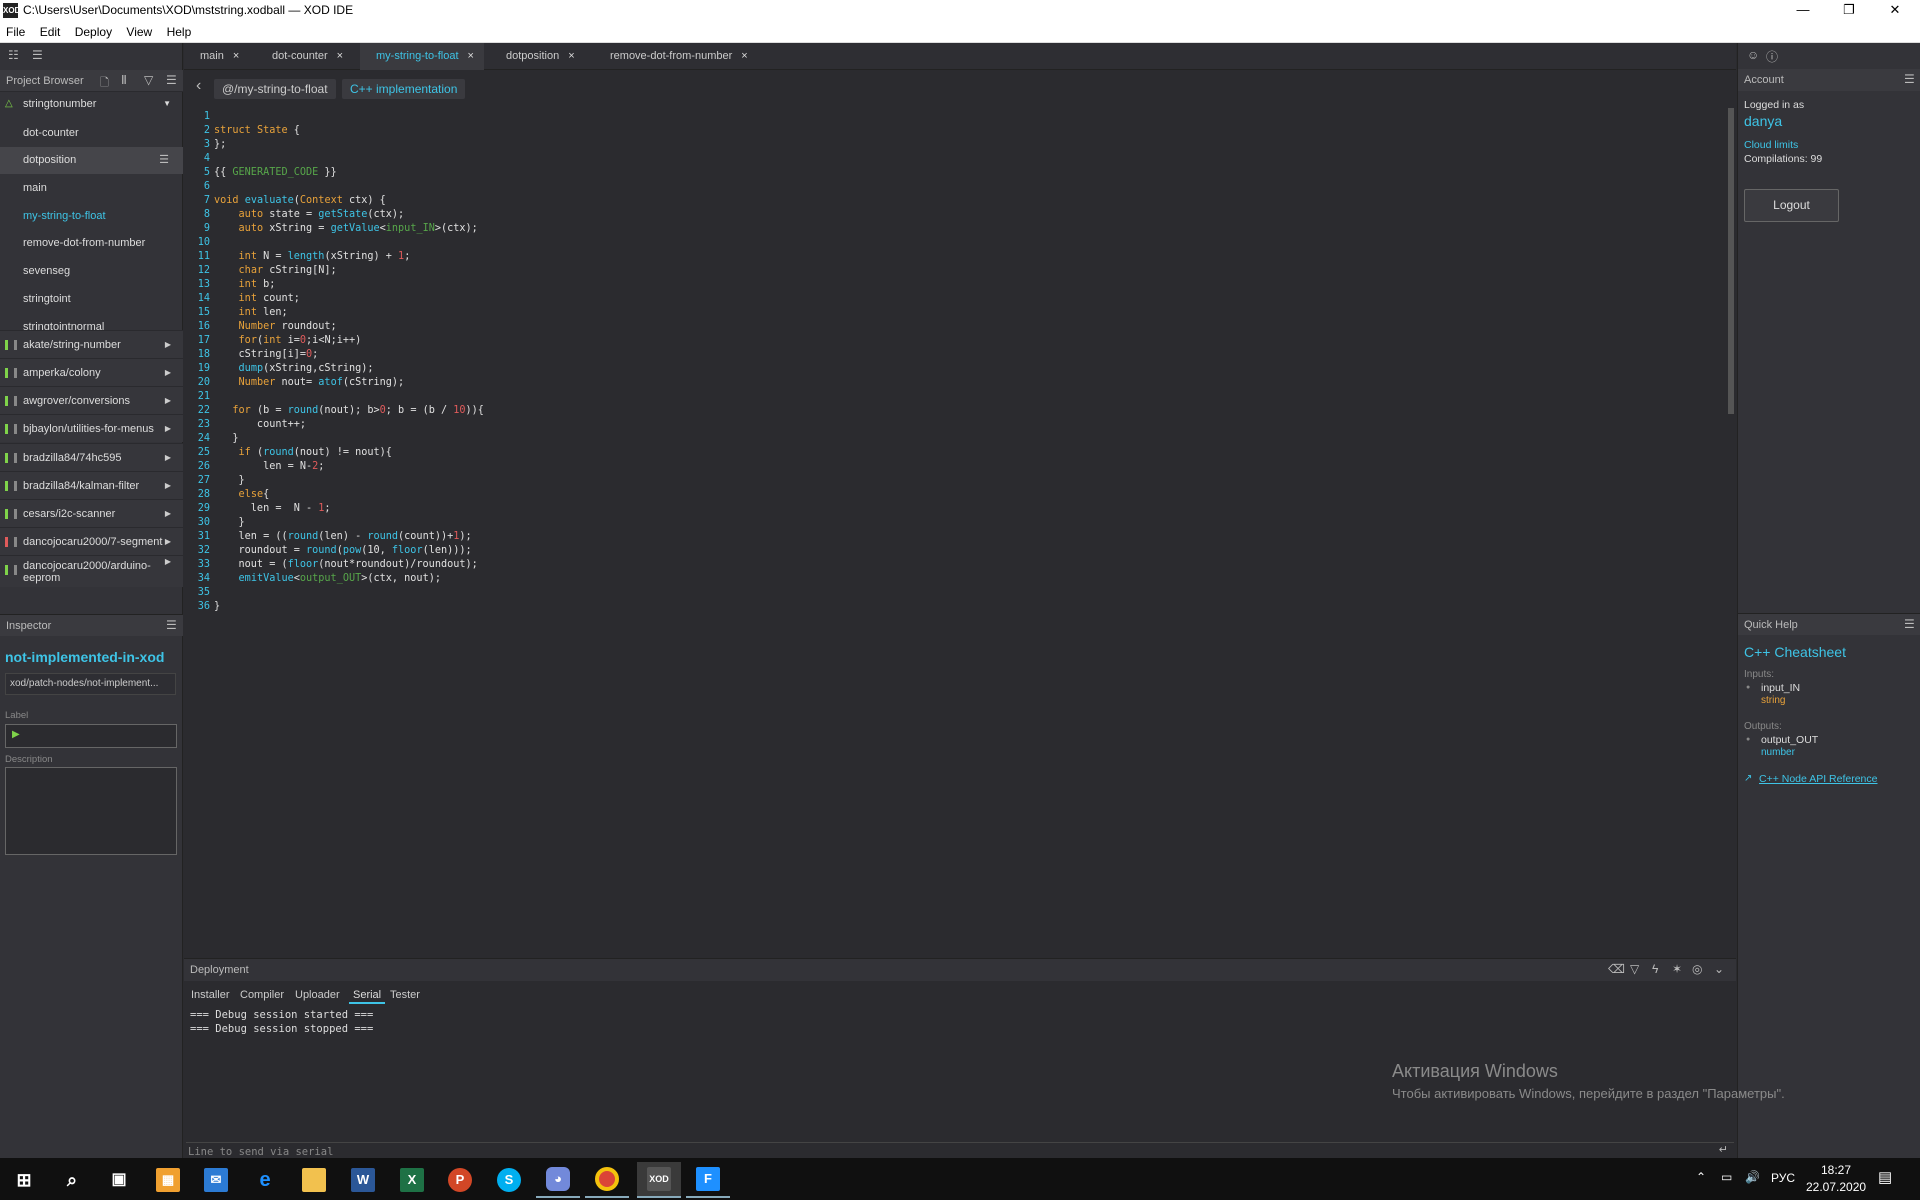 The image size is (1920, 1200). Describe the element at coordinates (1836, 1170) in the screenshot. I see `clock-time: 18:27` at that location.